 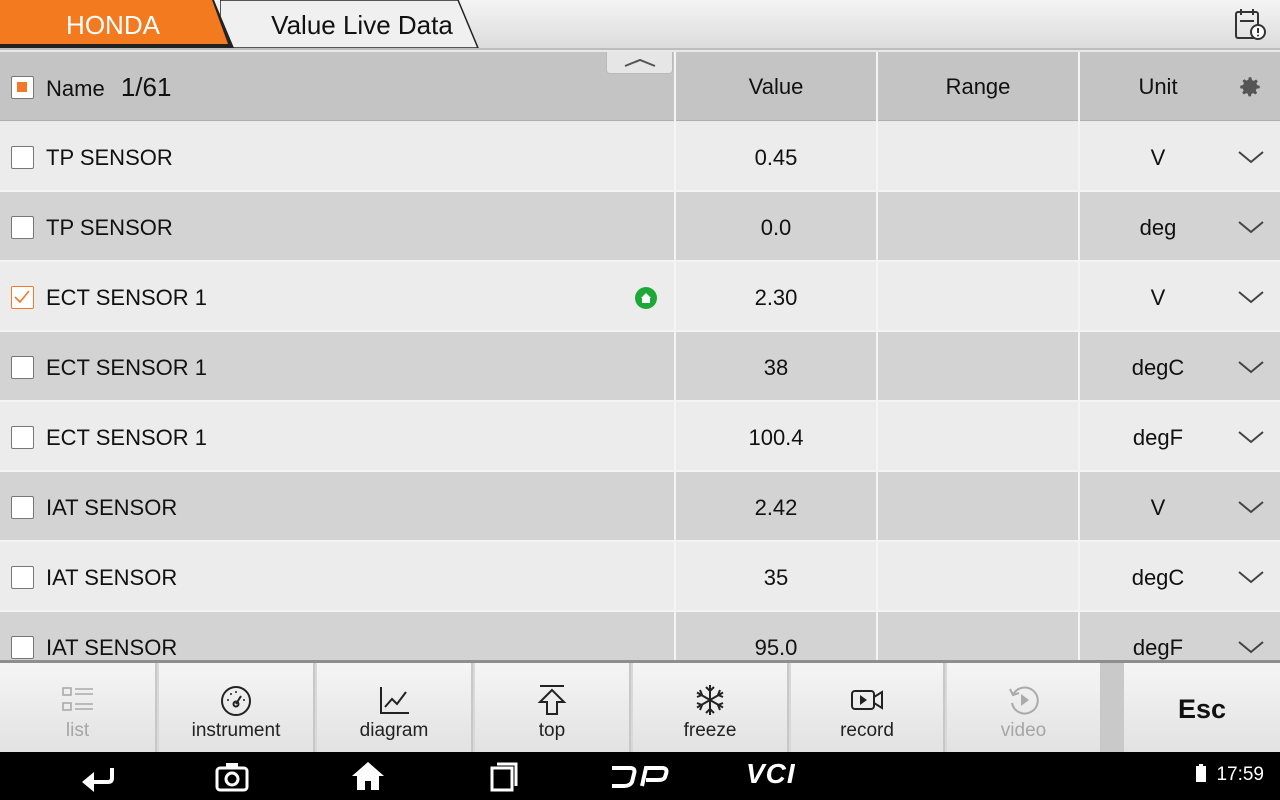 I want to click on battery-icon, so click(x=1201, y=773).